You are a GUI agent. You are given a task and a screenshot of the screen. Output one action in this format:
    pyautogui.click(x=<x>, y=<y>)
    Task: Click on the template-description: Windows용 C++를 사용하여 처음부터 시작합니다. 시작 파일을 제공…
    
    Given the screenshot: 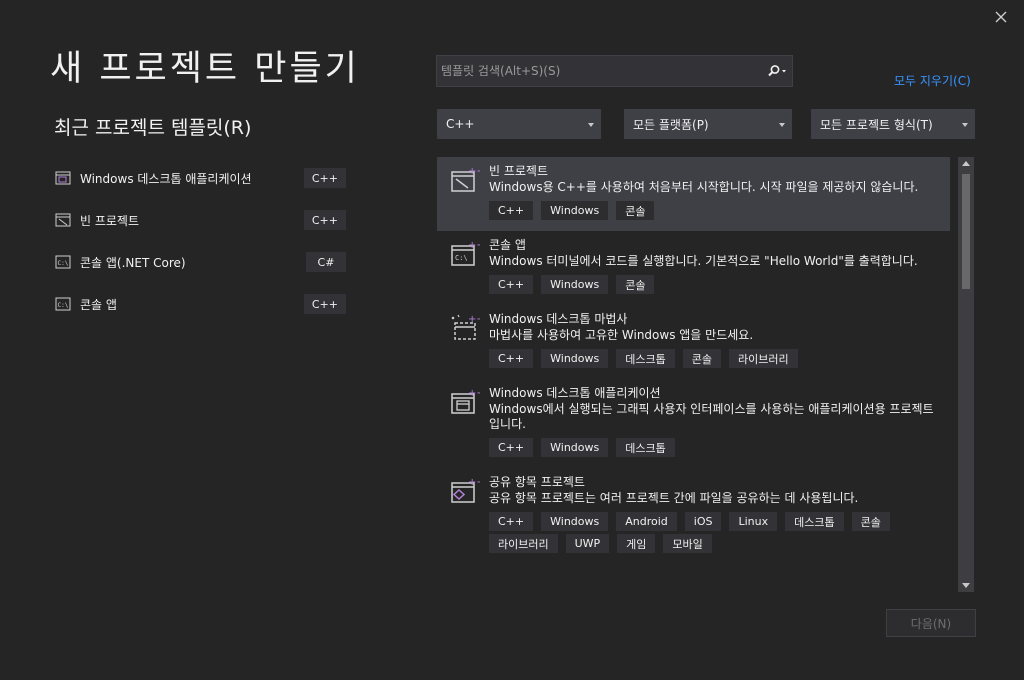 What is the action you would take?
    pyautogui.click(x=704, y=187)
    